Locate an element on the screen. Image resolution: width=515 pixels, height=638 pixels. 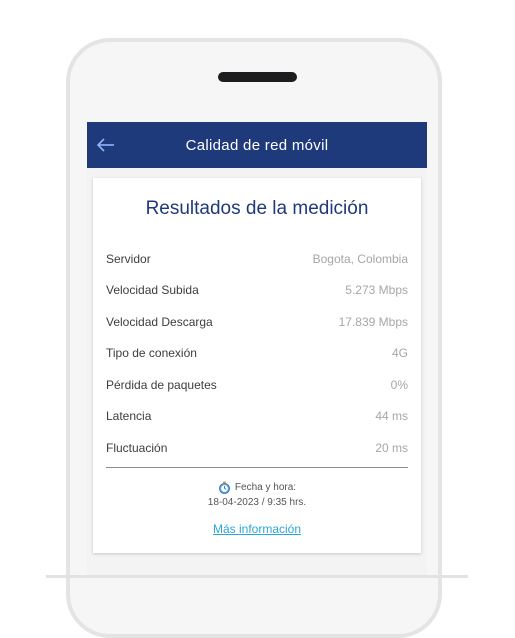
row-label: Servidor is located at coordinates (128, 258).